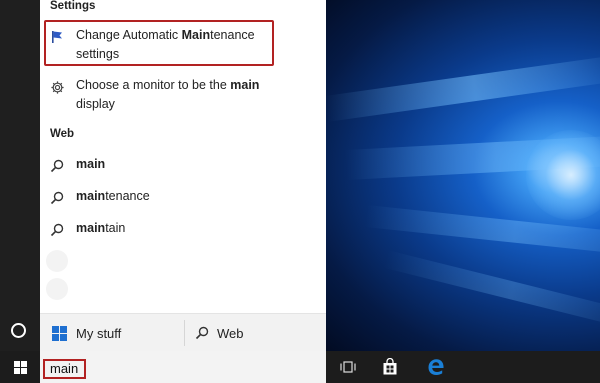 Image resolution: width=600 pixels, height=383 pixels. What do you see at coordinates (183, 367) in the screenshot?
I see `taskbar-search-box: main` at bounding box center [183, 367].